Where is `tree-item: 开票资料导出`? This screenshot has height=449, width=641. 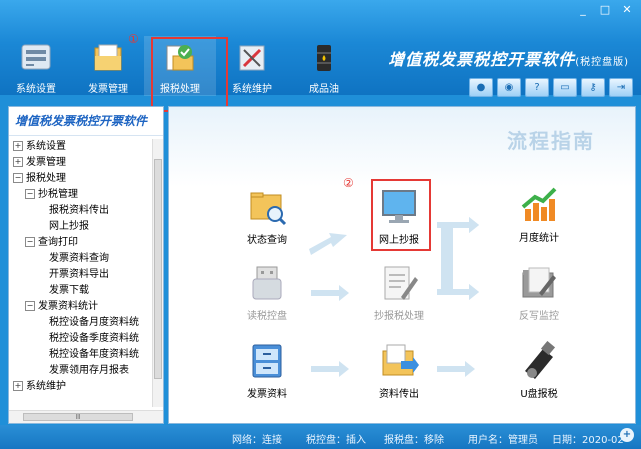 tree-item: 开票资料导出 is located at coordinates (84, 275).